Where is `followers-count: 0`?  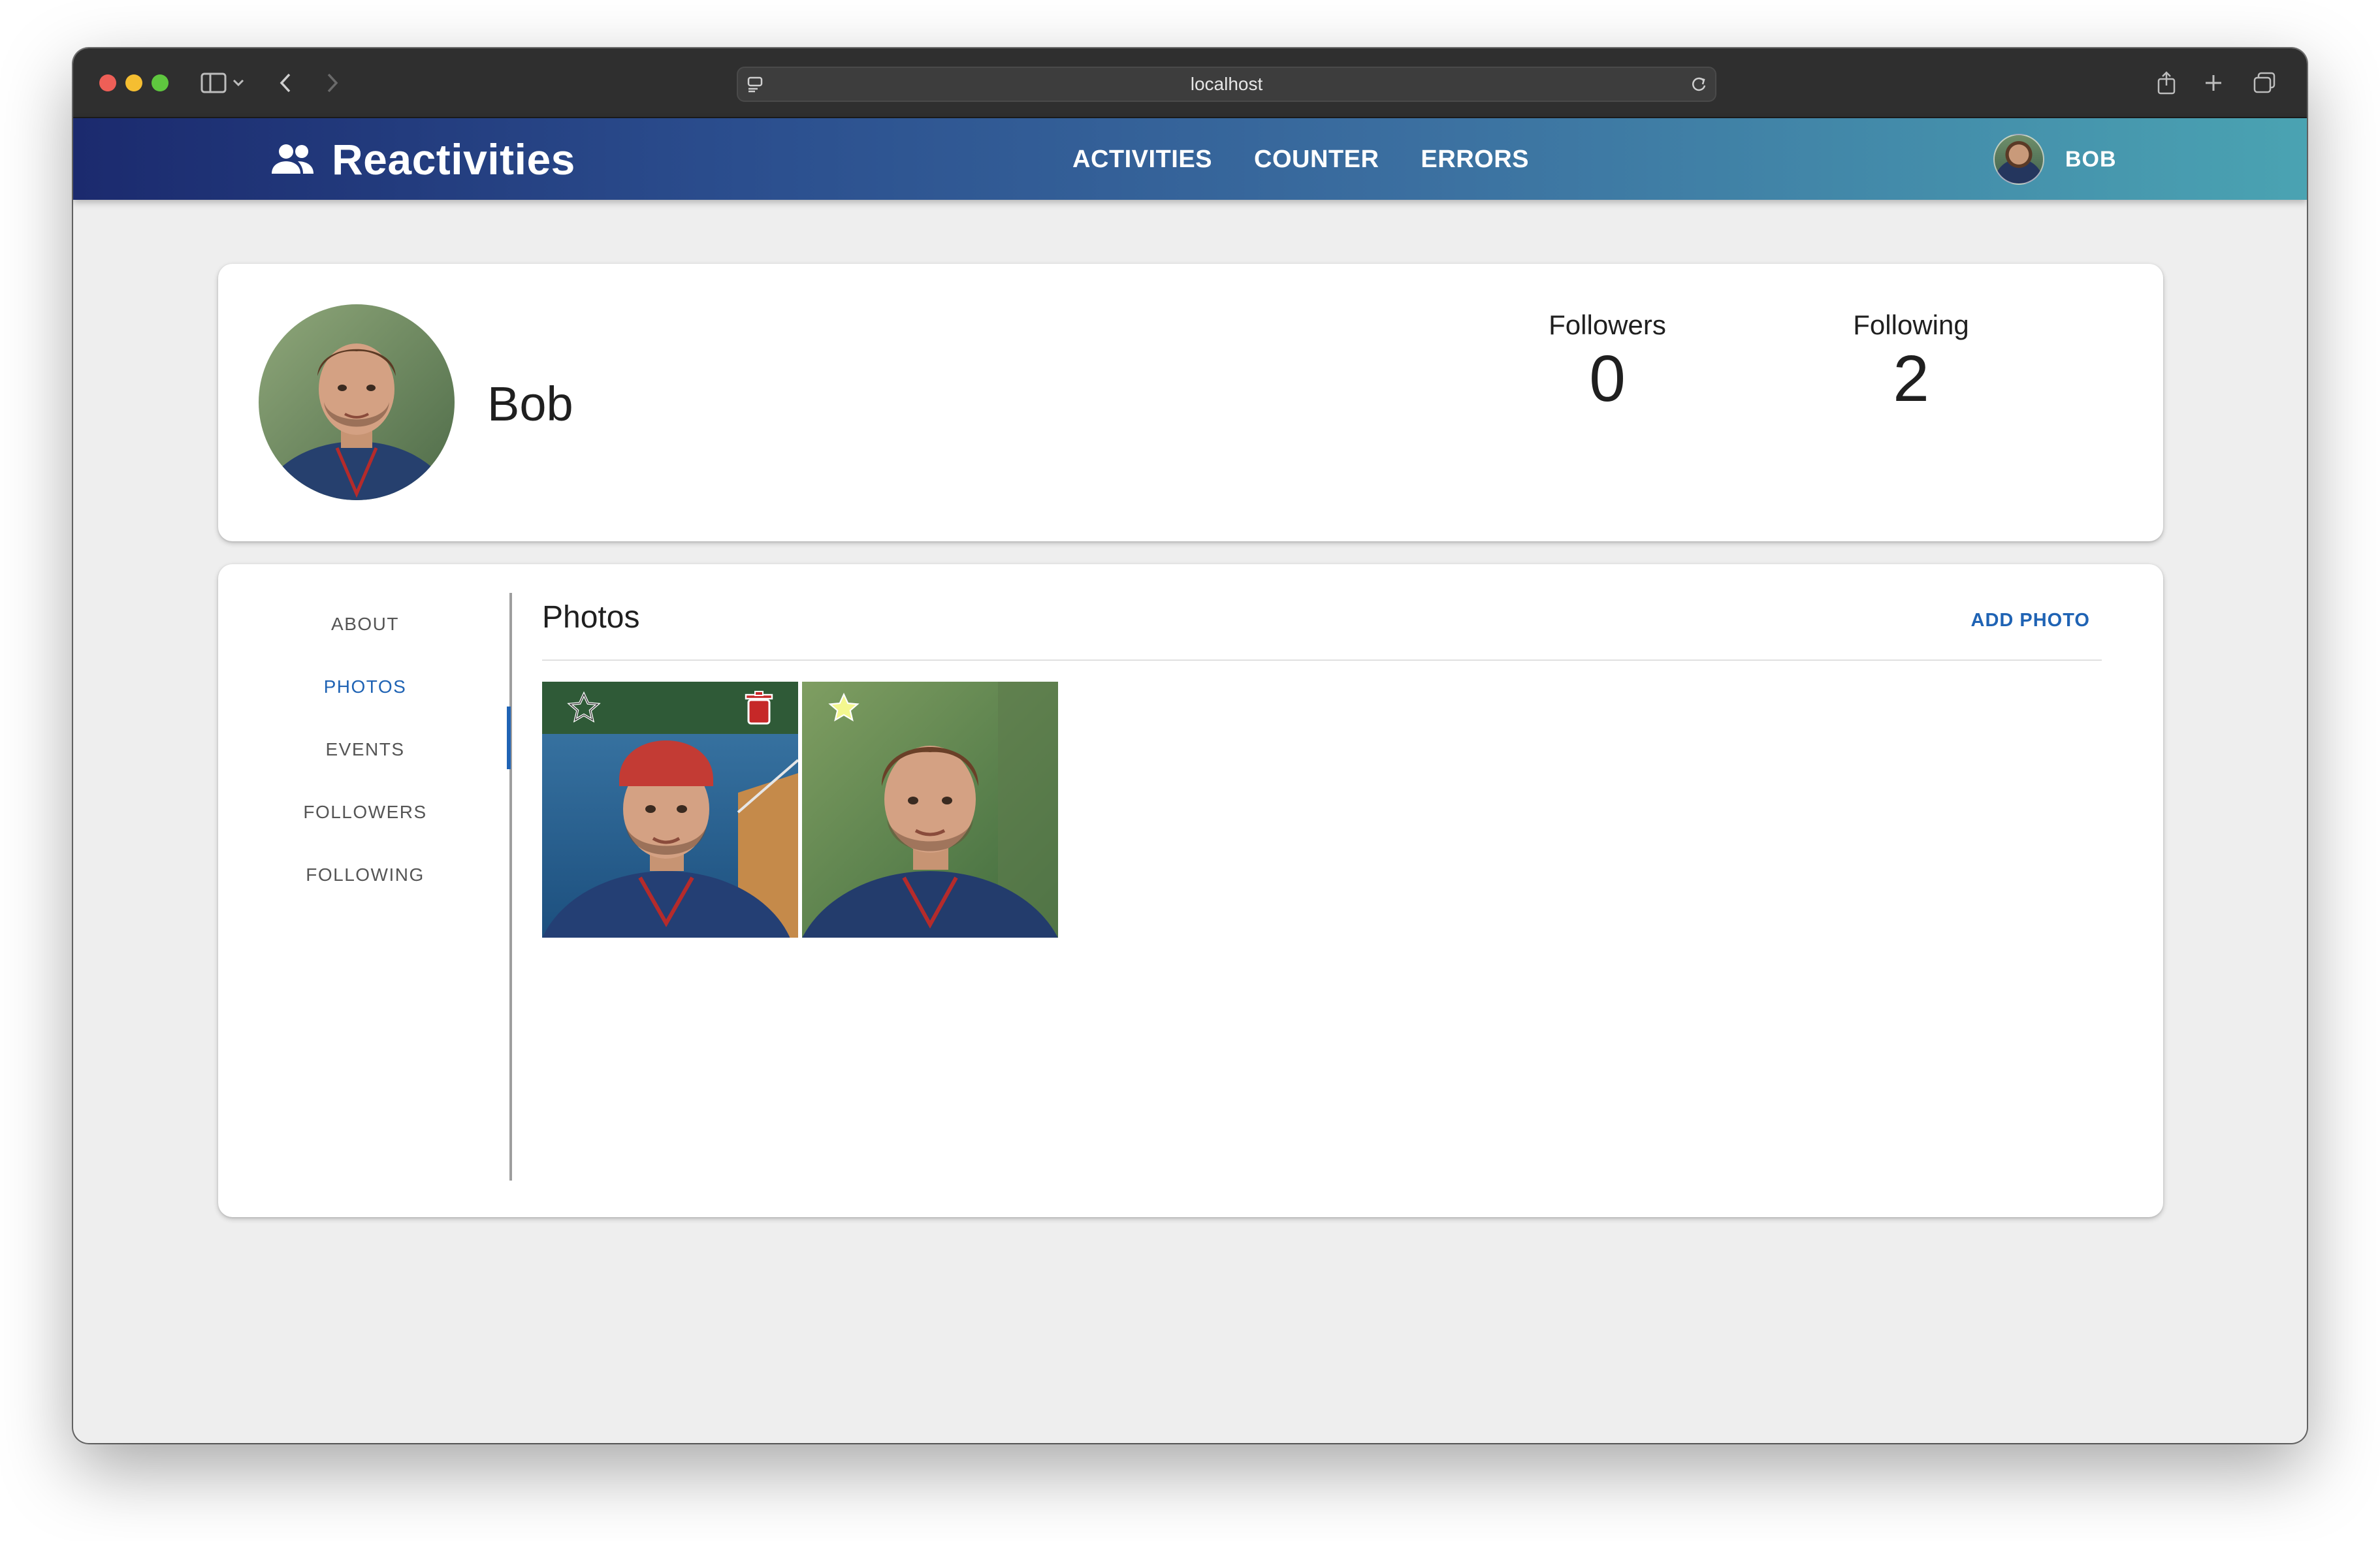 followers-count: 0 is located at coordinates (1607, 378).